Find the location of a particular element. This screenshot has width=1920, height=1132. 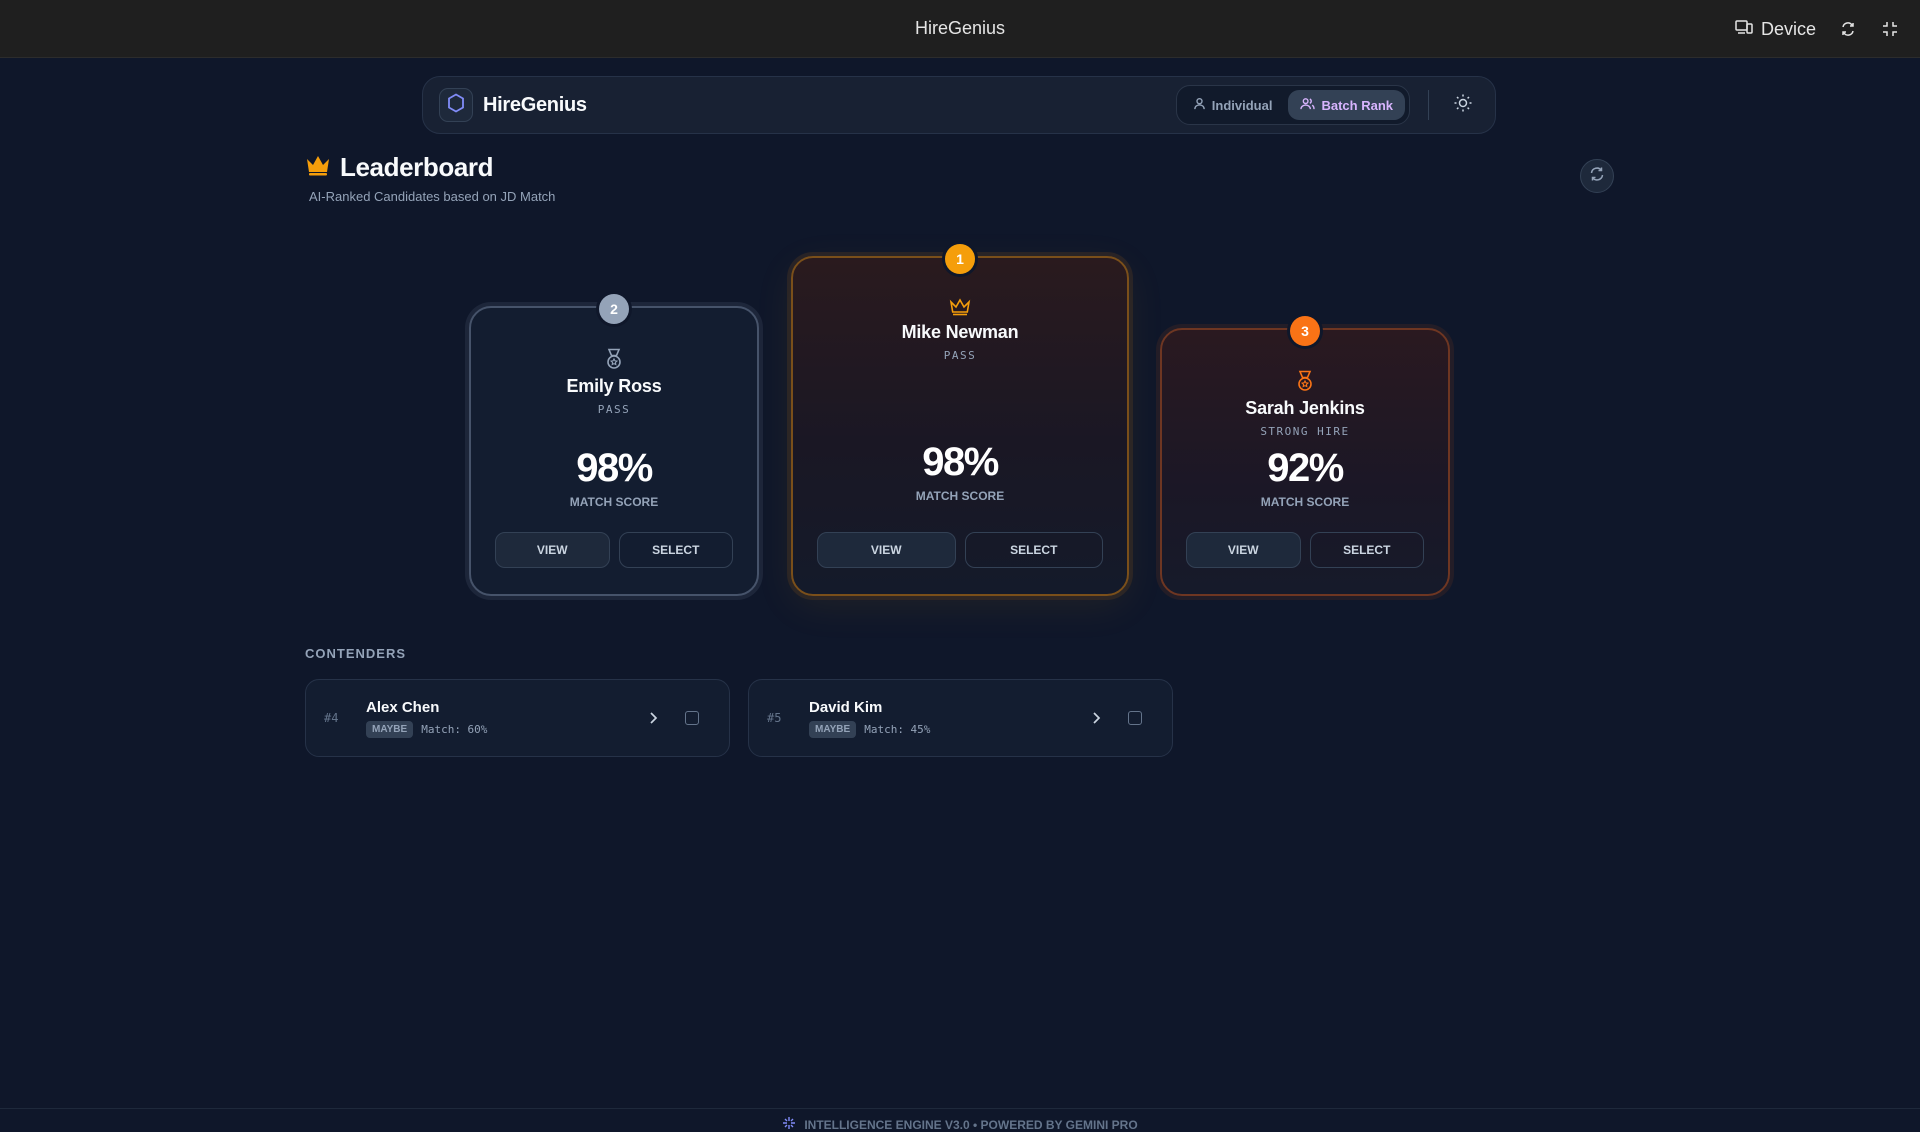

sun-icon is located at coordinates (1463, 105).